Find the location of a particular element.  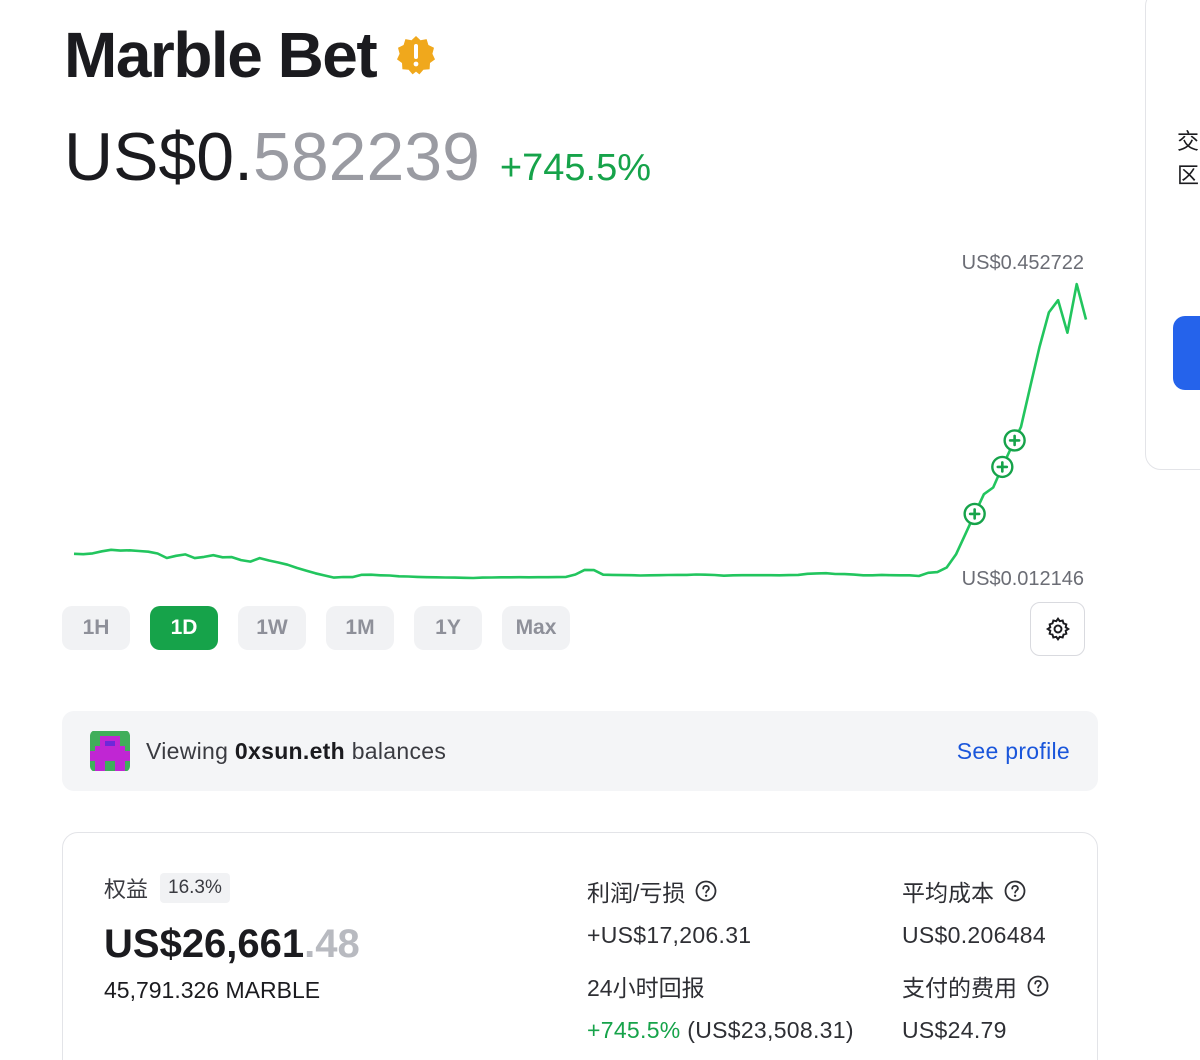

chart-settings-button is located at coordinates (1057, 629).